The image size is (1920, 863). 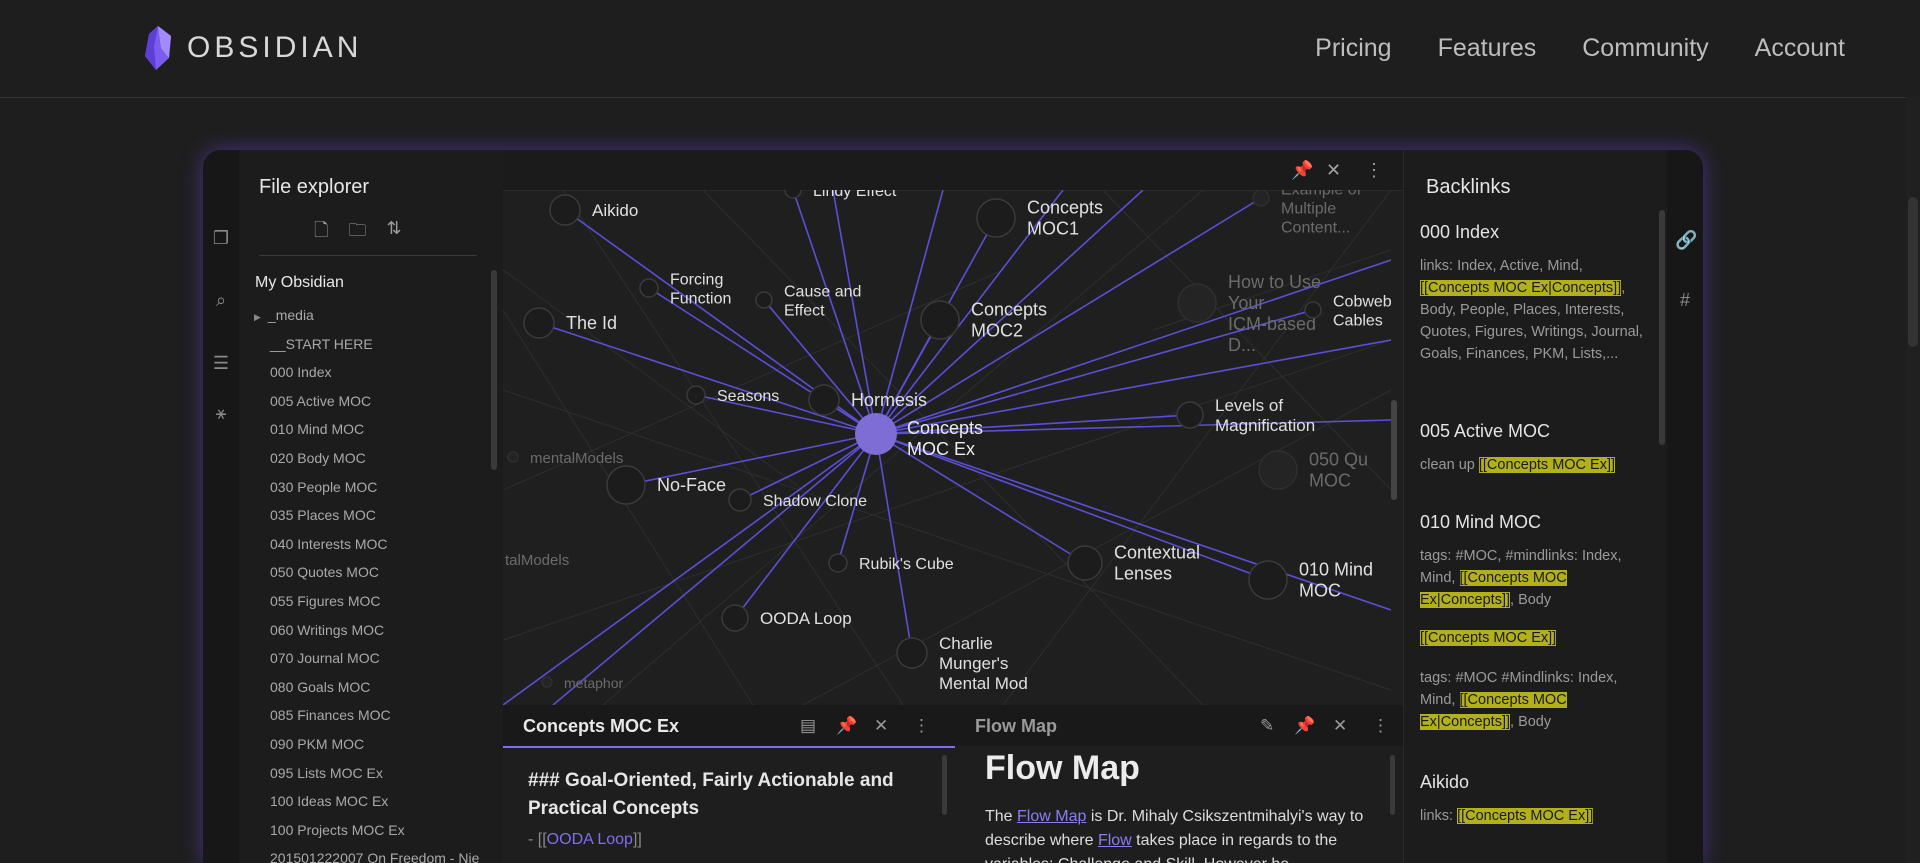 I want to click on file-item: __START HERE, so click(x=374, y=344).